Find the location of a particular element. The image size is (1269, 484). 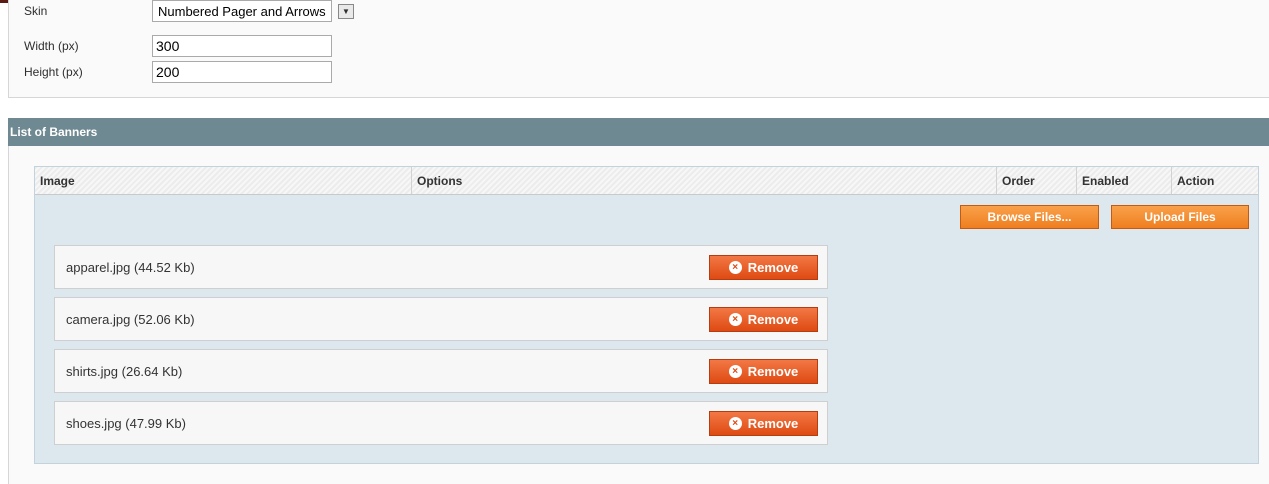

section-header: List of Banners is located at coordinates (638, 132).